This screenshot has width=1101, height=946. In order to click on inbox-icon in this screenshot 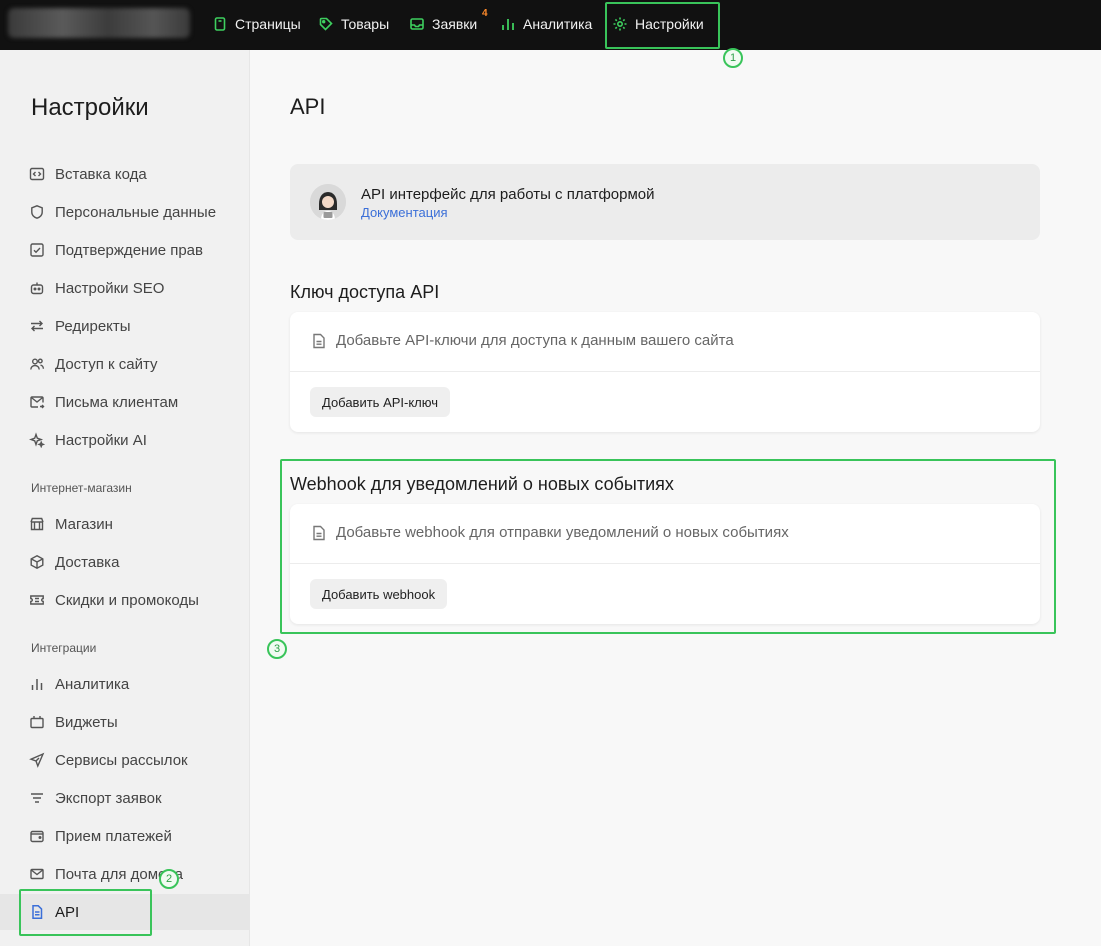, I will do `click(417, 24)`.